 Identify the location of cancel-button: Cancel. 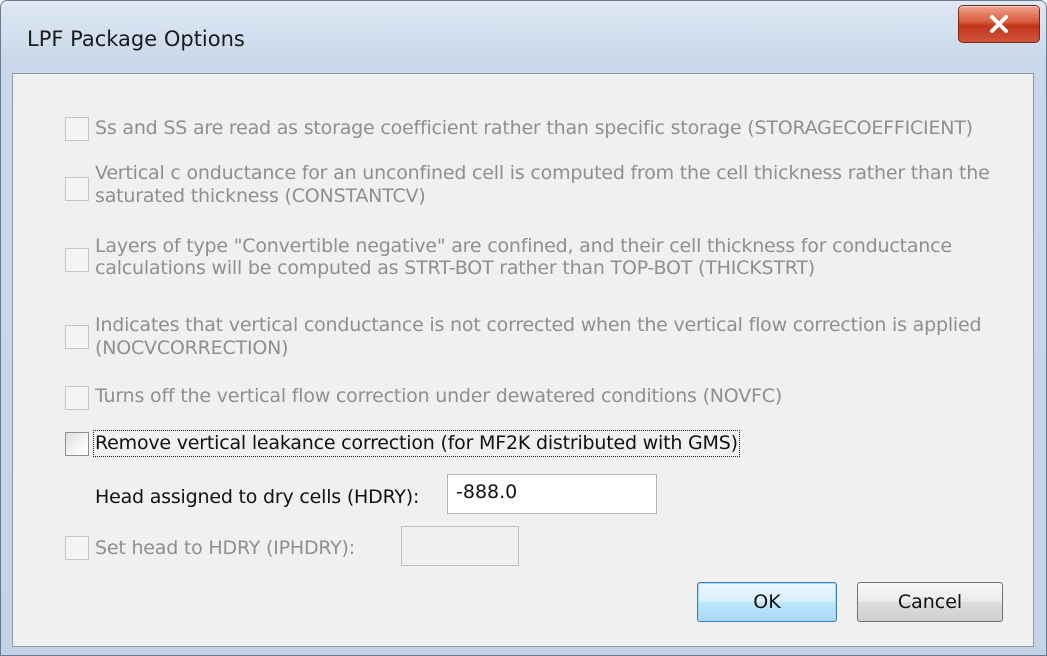
(930, 602).